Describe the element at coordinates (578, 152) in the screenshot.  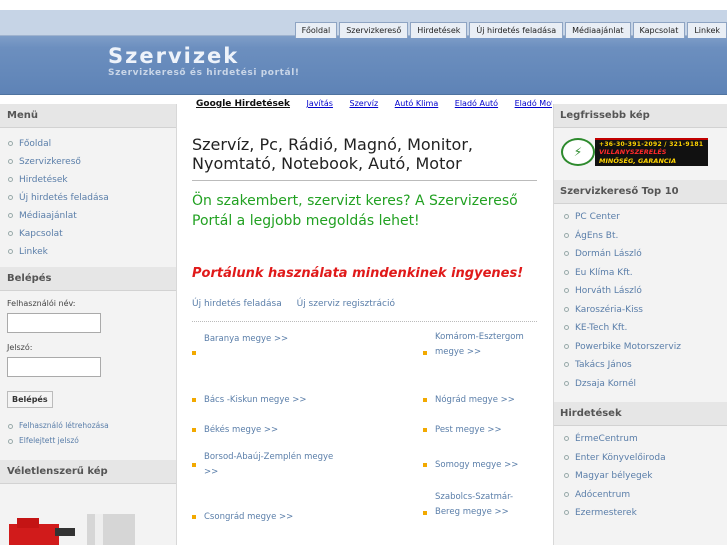
I see `logo-icon: ⚡` at that location.